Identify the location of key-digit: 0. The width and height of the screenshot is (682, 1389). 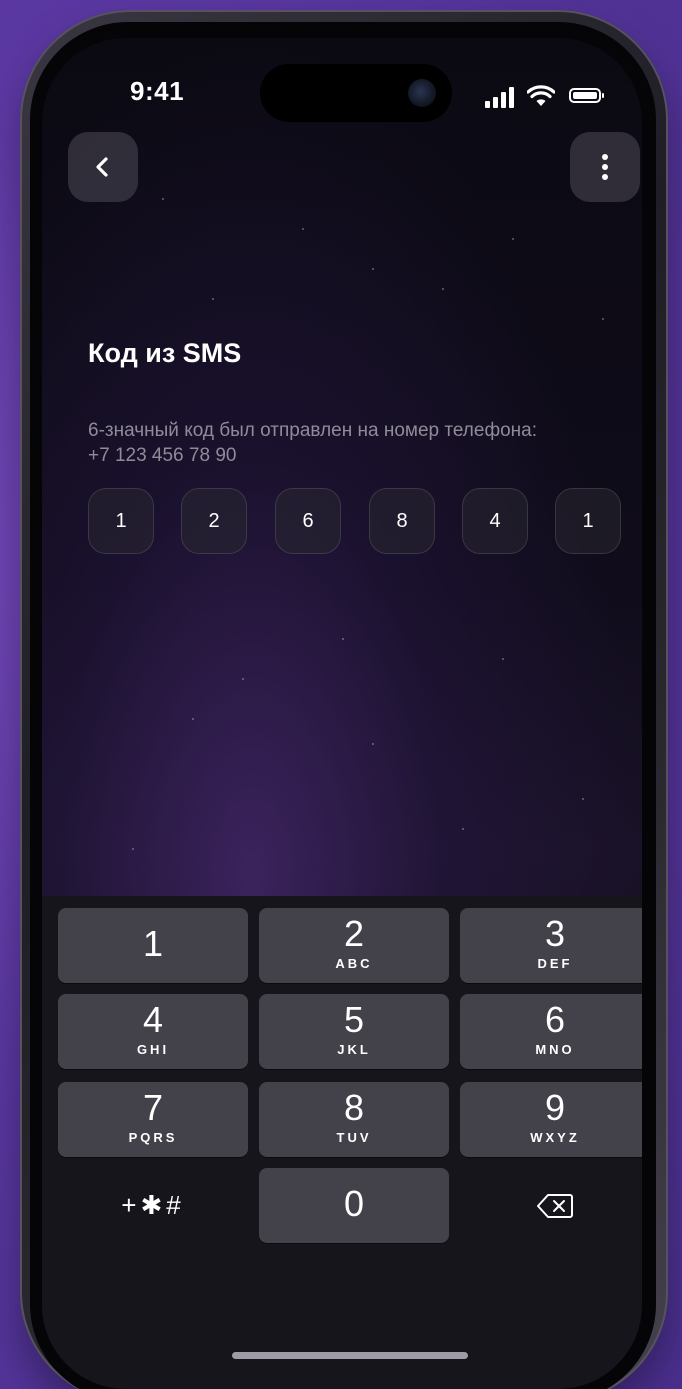
(354, 1203).